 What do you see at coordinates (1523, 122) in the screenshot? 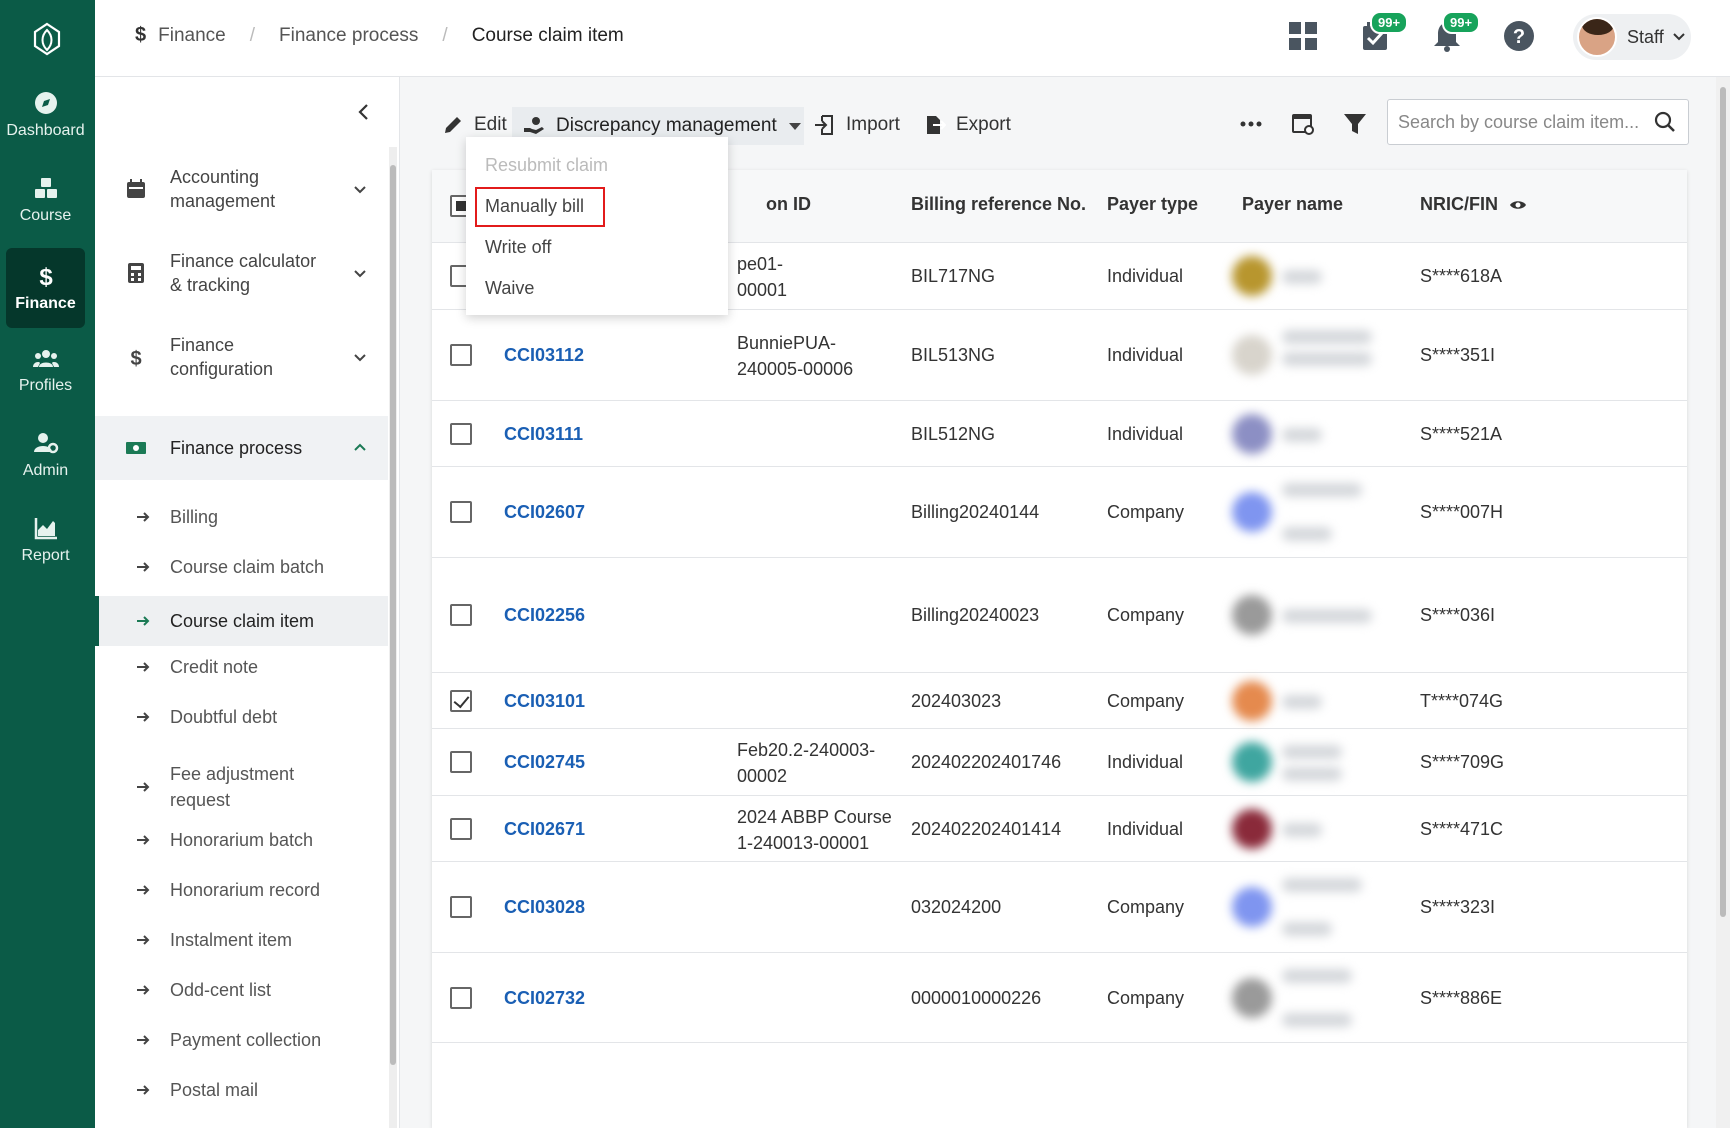
I see `search-input` at bounding box center [1523, 122].